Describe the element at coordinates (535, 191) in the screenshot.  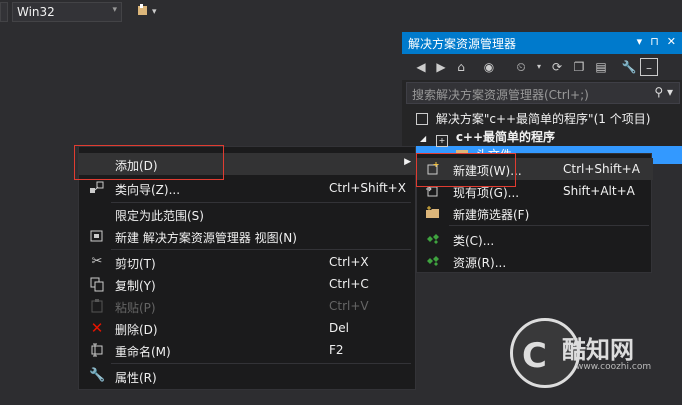
I see `submenu-item-existing-item: 现有项(G)... Shift+Alt+A` at that location.